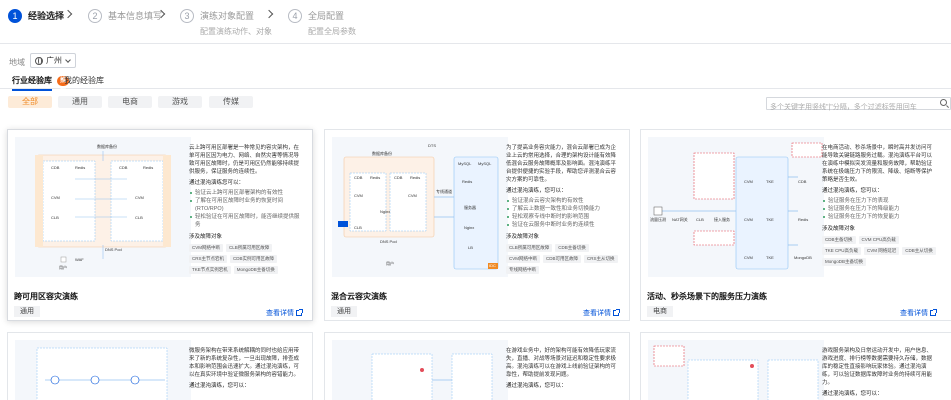  What do you see at coordinates (84, 80) in the screenshot?
I see `tab-my-library: 我的经验库` at bounding box center [84, 80].